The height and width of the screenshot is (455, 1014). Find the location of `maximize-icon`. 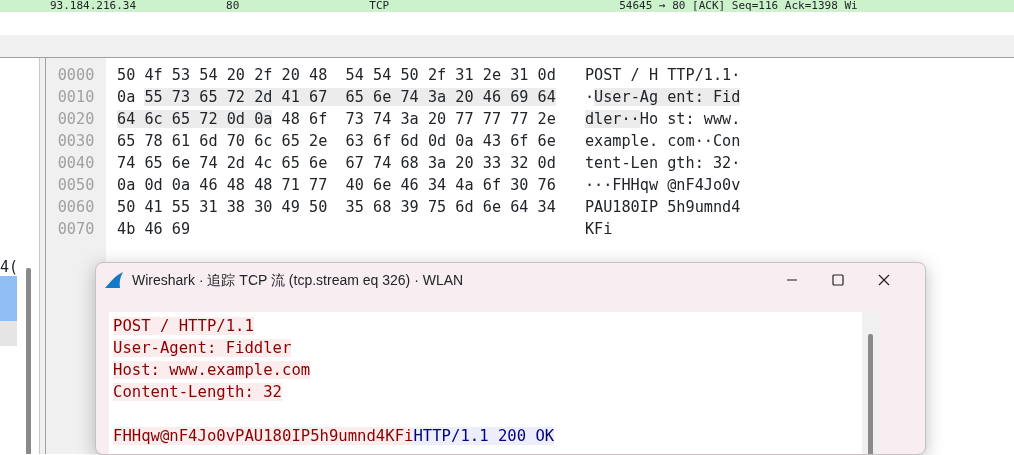

maximize-icon is located at coordinates (838, 280).